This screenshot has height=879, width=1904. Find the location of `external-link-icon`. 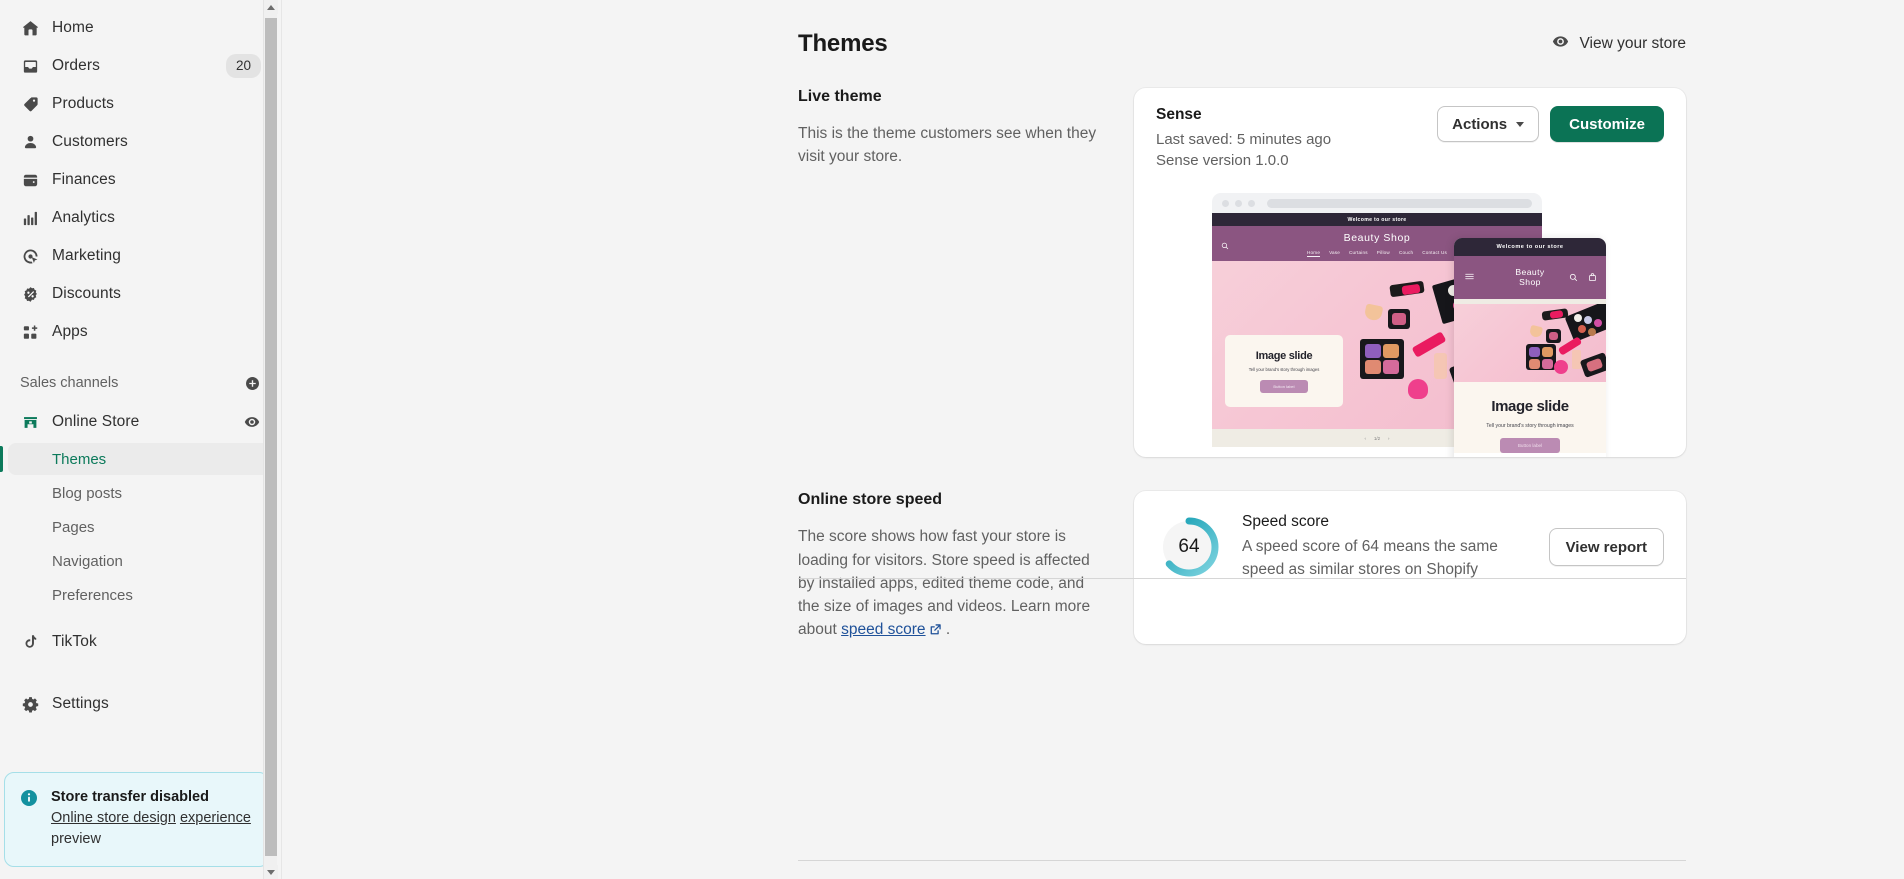

external-link-icon is located at coordinates (935, 631).